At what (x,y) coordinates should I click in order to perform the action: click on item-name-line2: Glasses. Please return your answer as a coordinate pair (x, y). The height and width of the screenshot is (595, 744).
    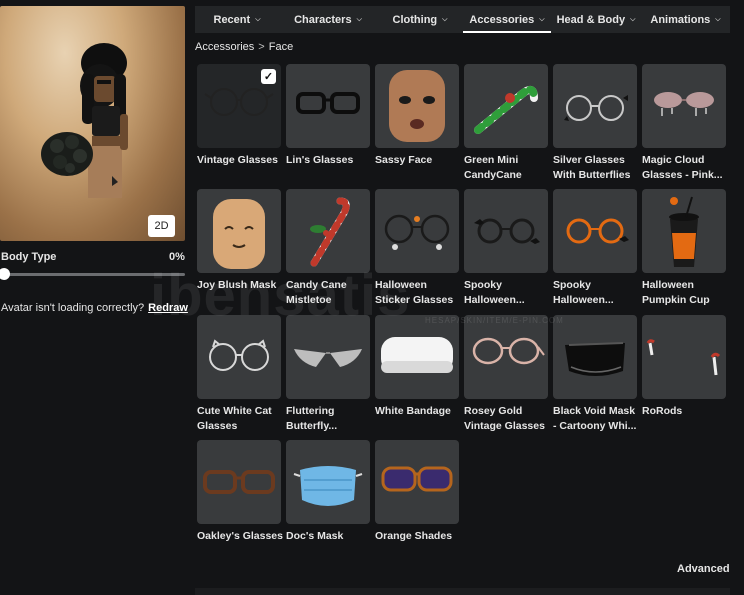
    Looking at the image, I should click on (217, 426).